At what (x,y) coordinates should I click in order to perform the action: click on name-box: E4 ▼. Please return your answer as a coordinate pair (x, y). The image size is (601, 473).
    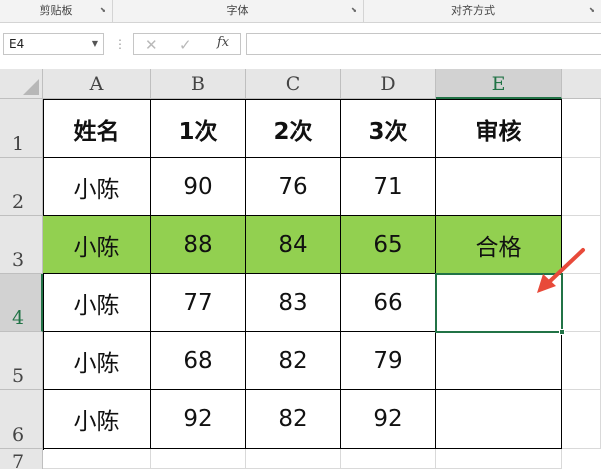
    Looking at the image, I should click on (53, 44).